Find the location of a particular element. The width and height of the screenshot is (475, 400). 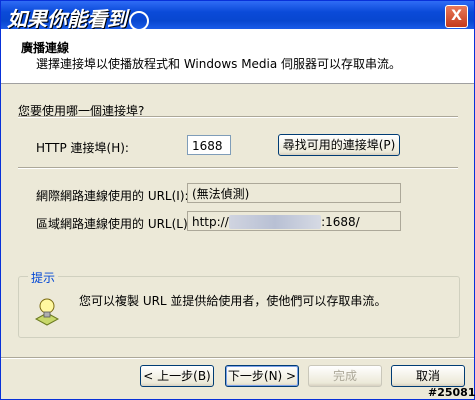

watermark: #25081 is located at coordinates (451, 392).